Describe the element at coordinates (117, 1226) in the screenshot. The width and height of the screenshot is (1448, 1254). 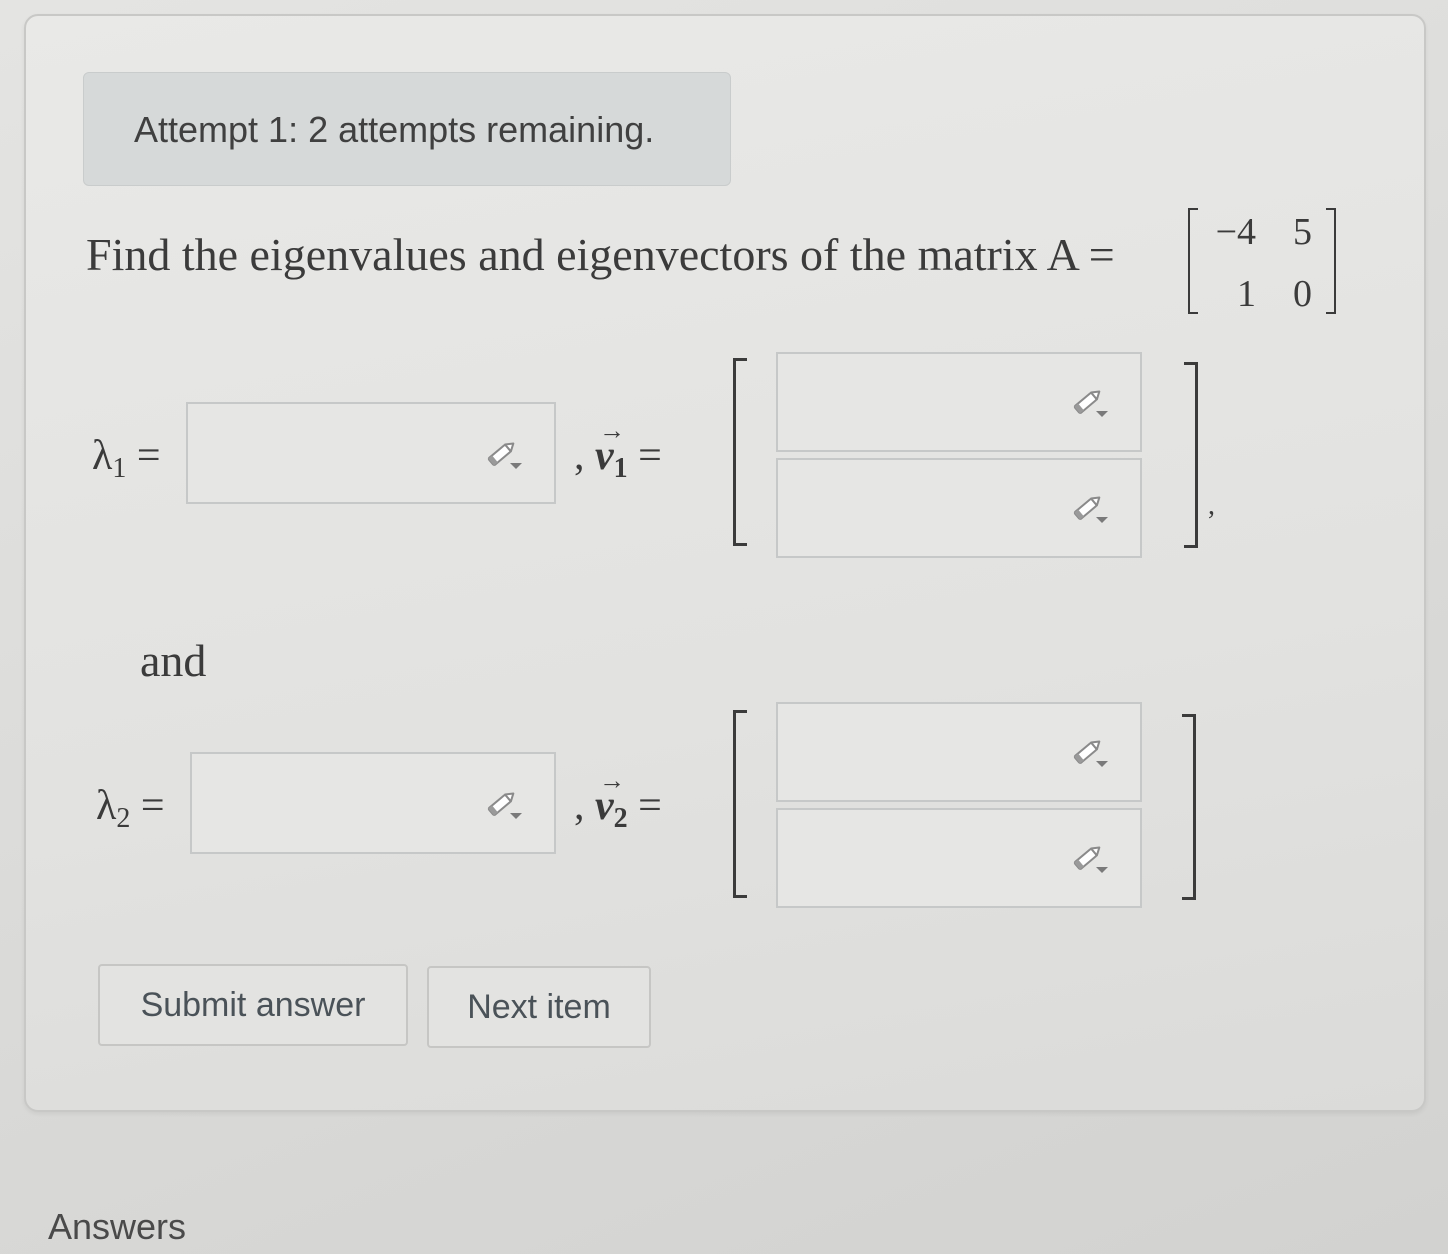
I see `answers-heading: Answers` at that location.